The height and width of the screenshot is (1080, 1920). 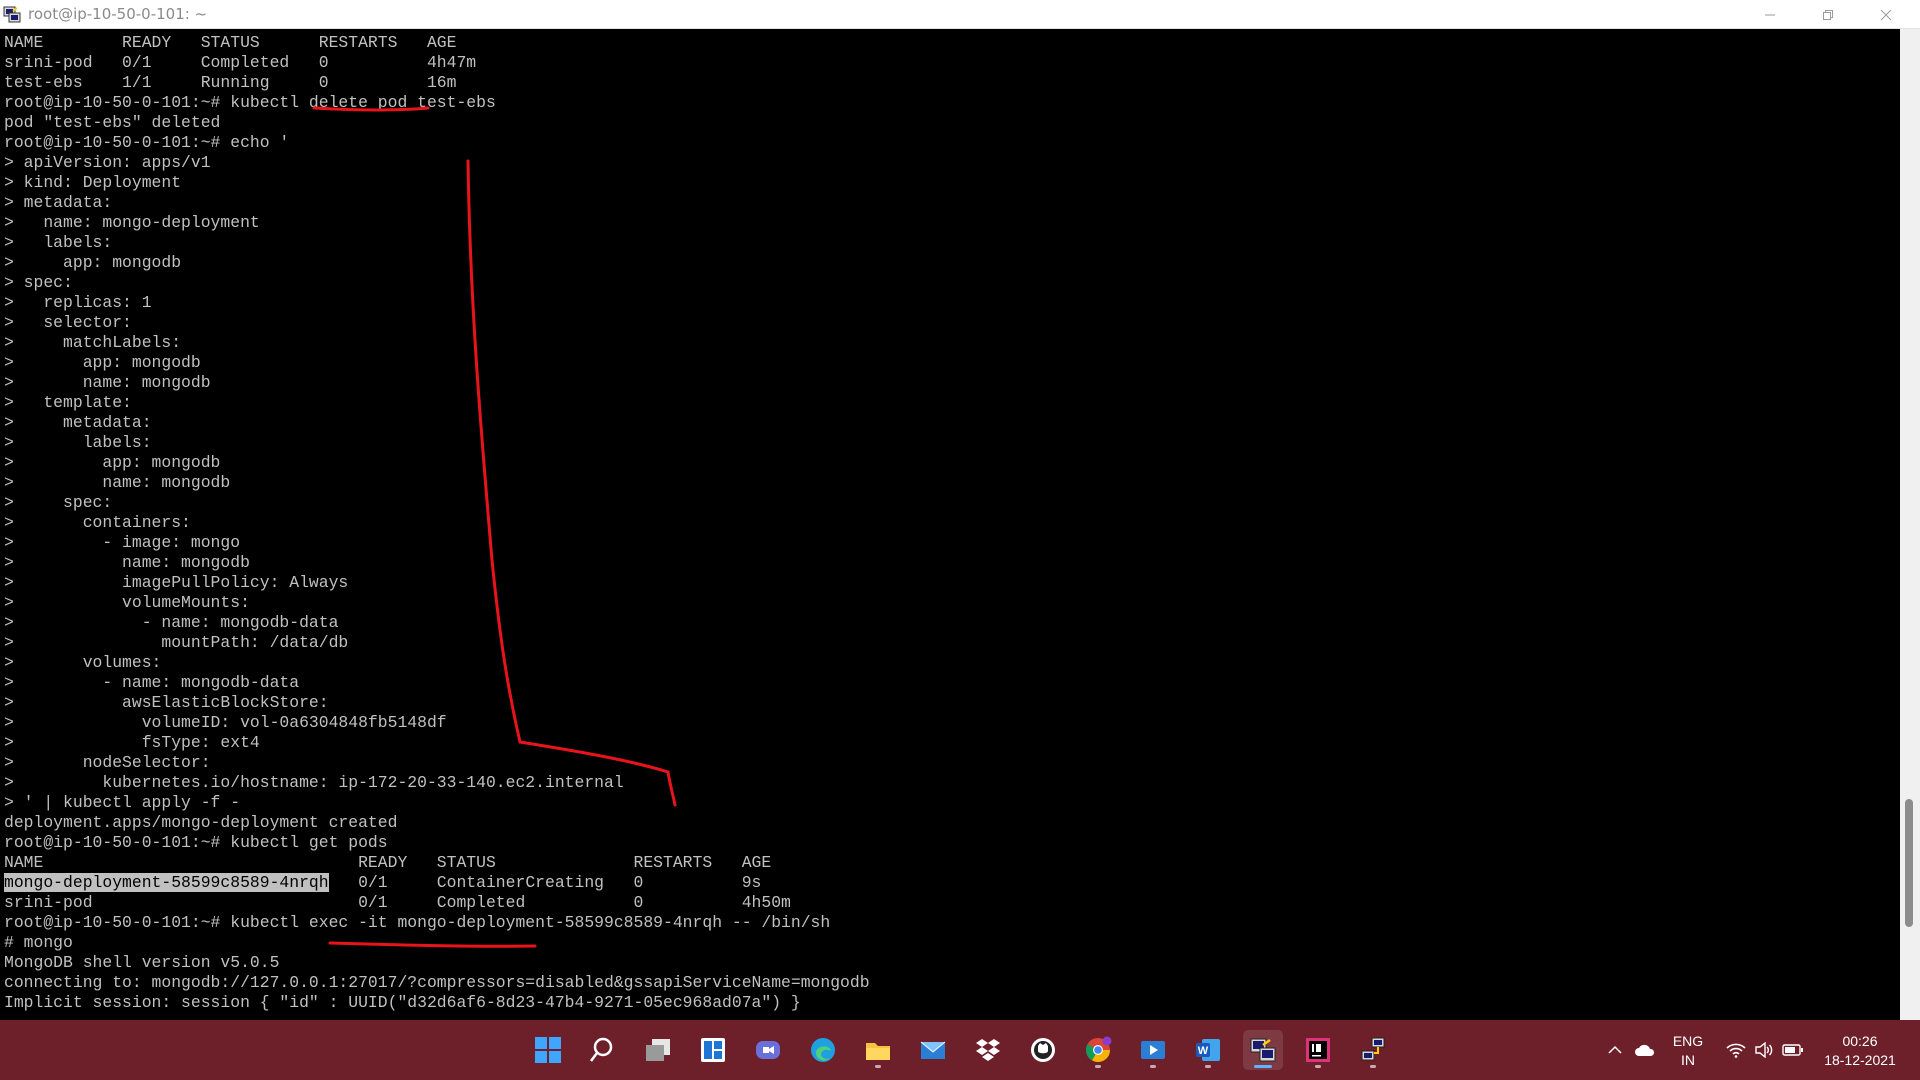 I want to click on minimize-icon, so click(x=1770, y=14).